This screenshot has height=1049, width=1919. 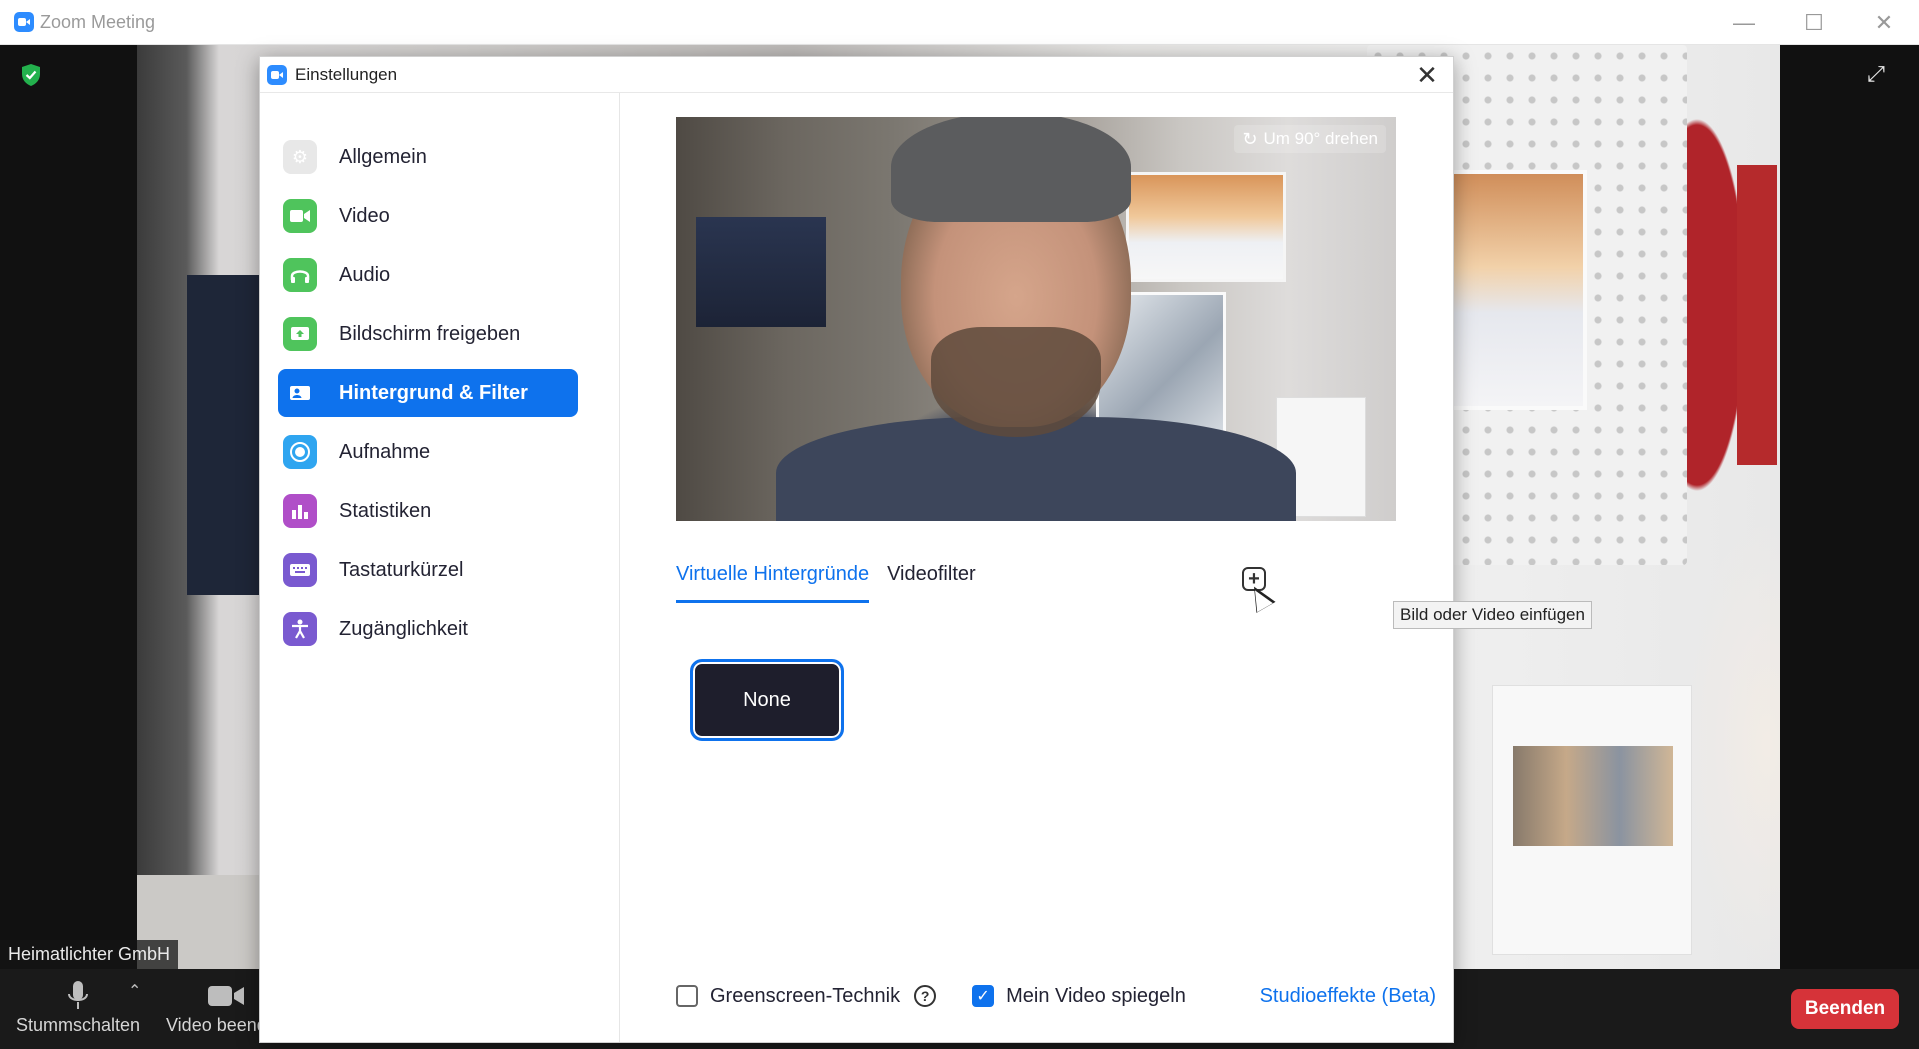 What do you see at coordinates (959, 22) in the screenshot?
I see `window-titlebar: Zoom Meeting — ☐ ✕` at bounding box center [959, 22].